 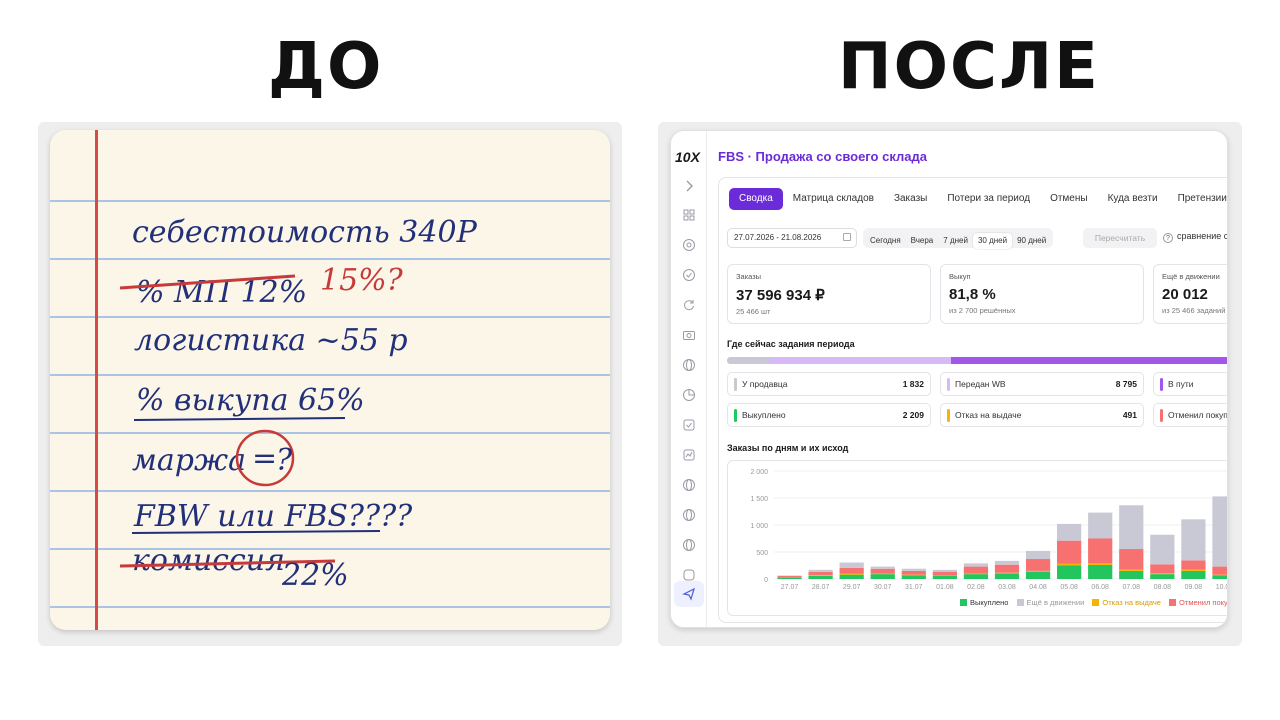 What do you see at coordinates (1222, 587) in the screenshot?
I see `x-tick-label: 10.08` at bounding box center [1222, 587].